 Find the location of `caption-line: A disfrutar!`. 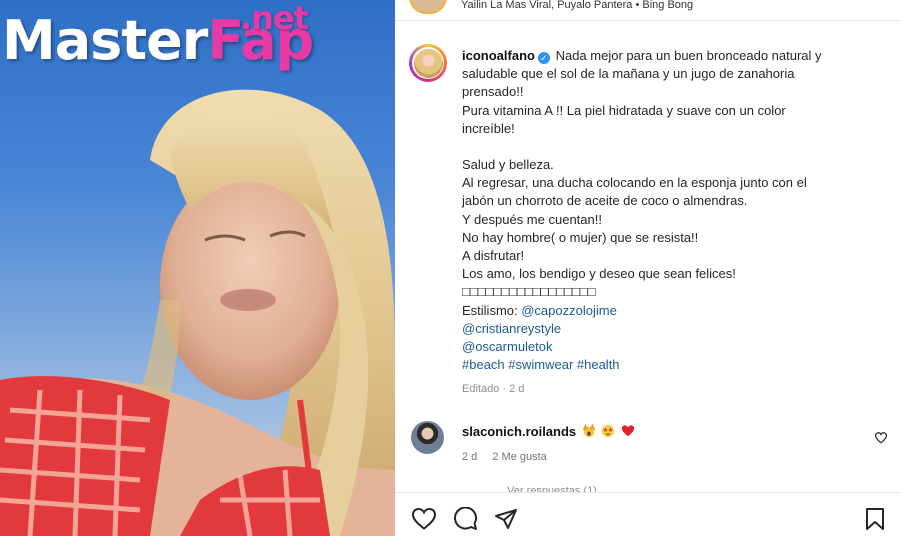

caption-line: A disfrutar! is located at coordinates (493, 256).